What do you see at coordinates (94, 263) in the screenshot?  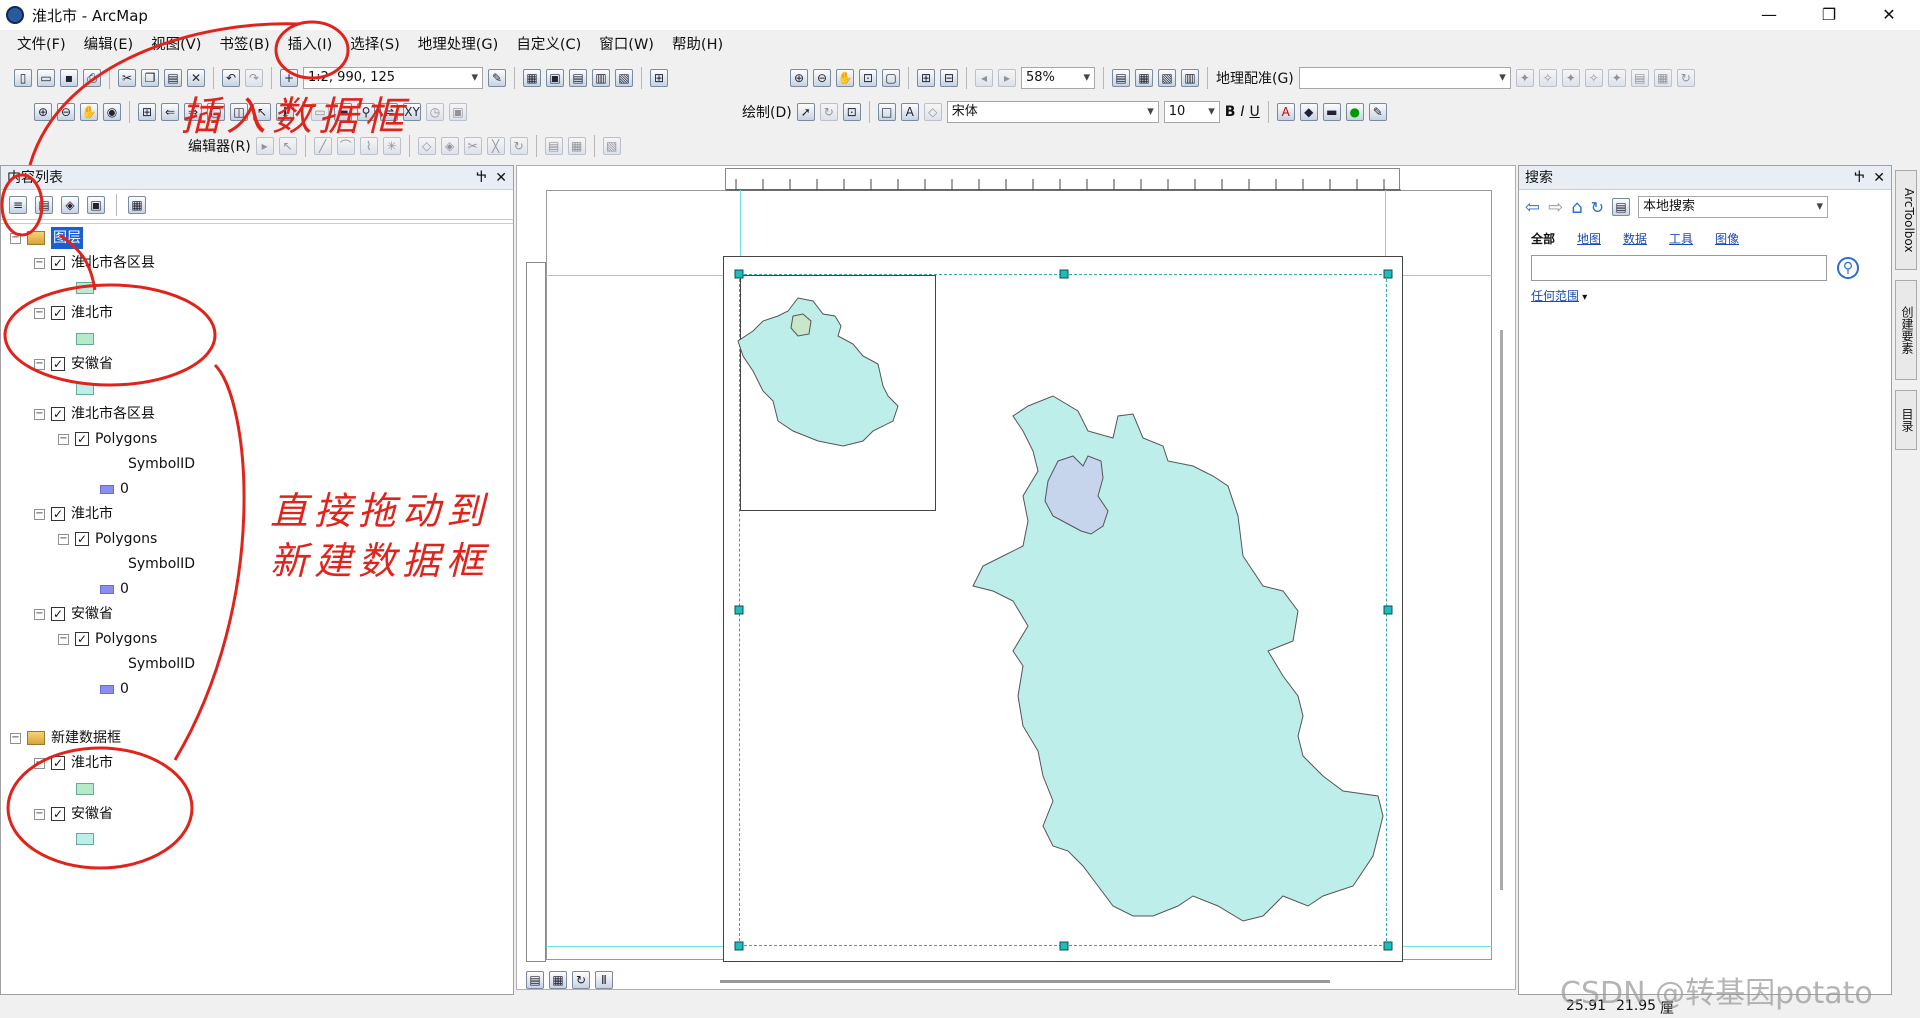 I see `toc-layer-item: − ✓ 淮北市各区县` at bounding box center [94, 263].